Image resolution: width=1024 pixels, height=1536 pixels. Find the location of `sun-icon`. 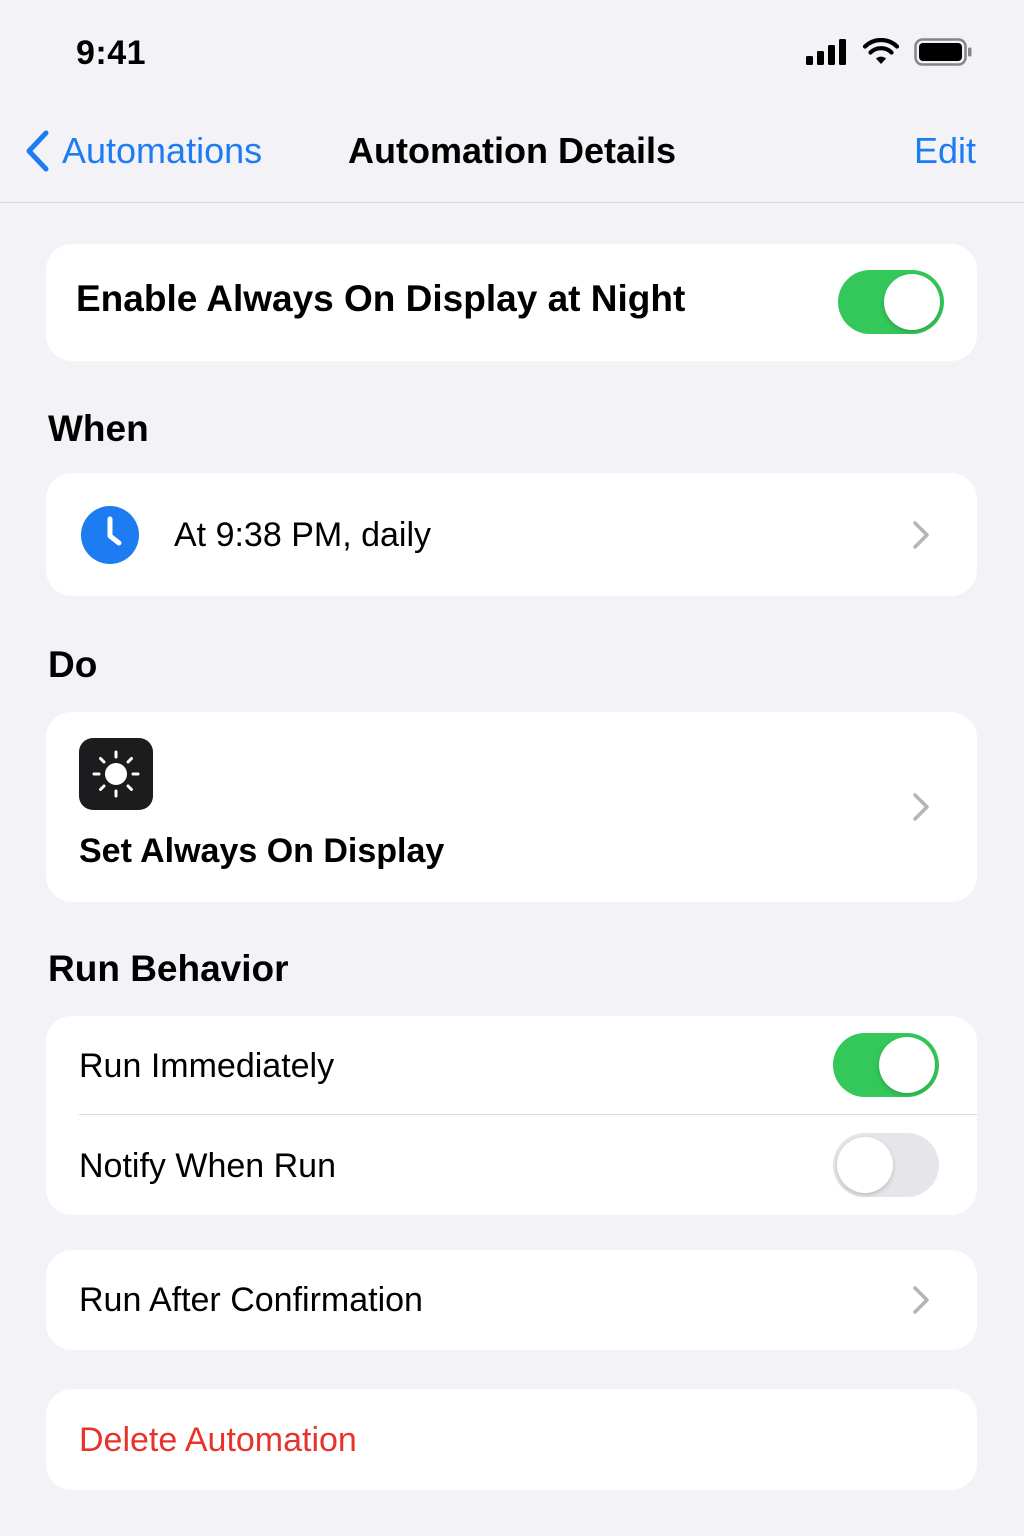

sun-icon is located at coordinates (116, 774).